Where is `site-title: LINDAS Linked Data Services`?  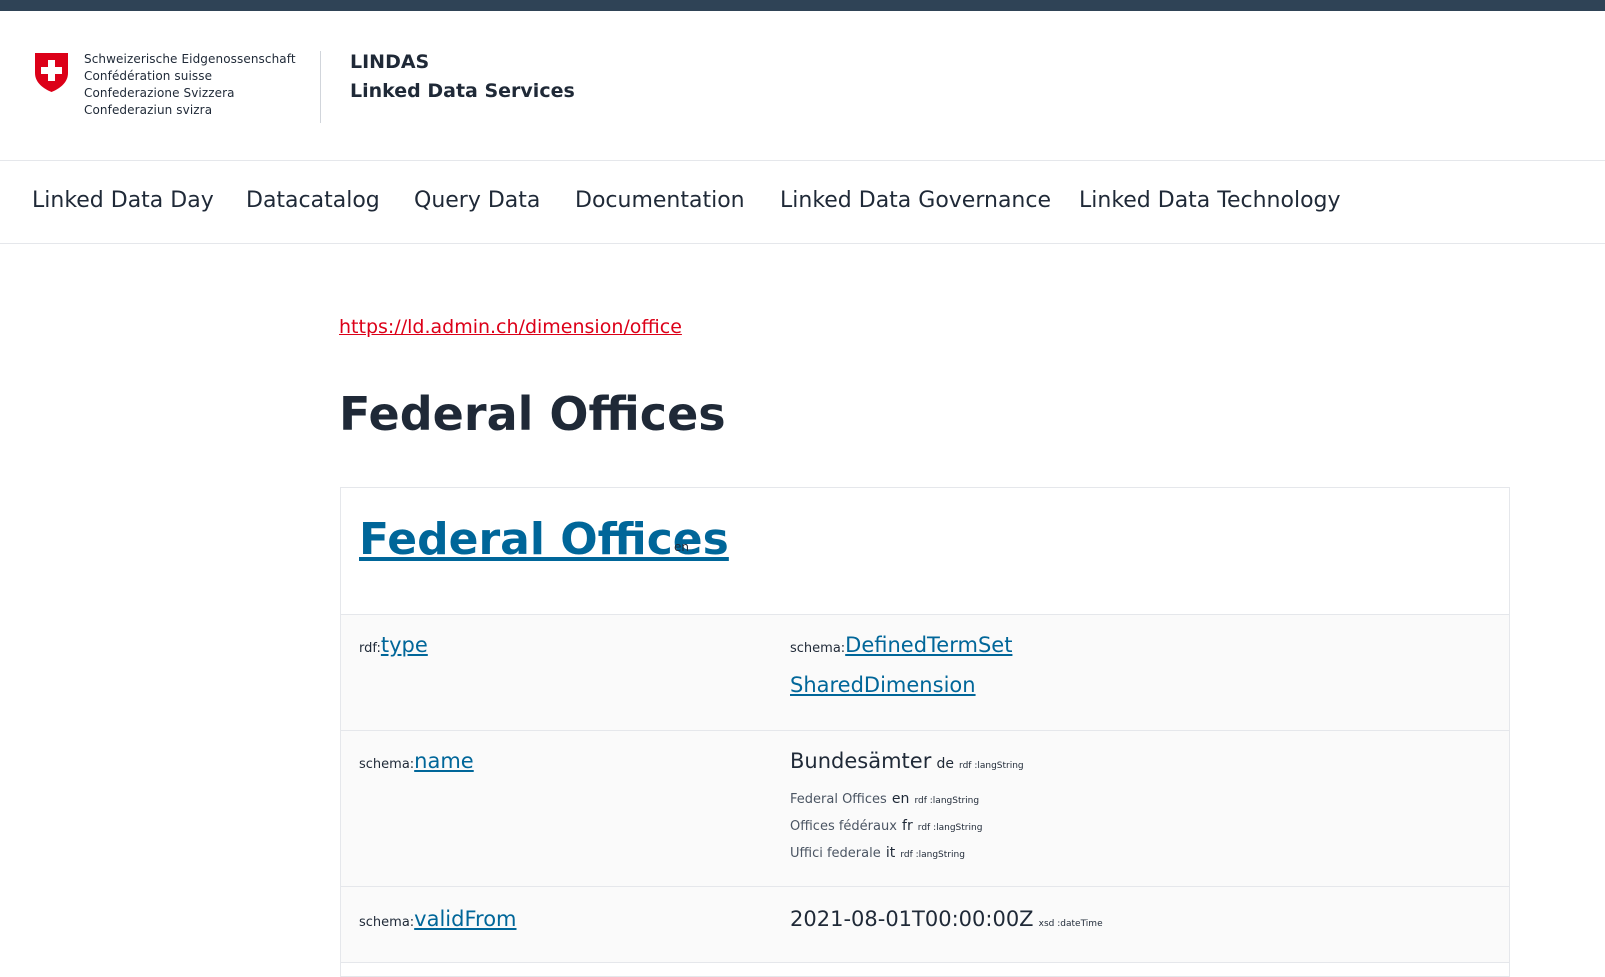
site-title: LINDAS Linked Data Services is located at coordinates (462, 77).